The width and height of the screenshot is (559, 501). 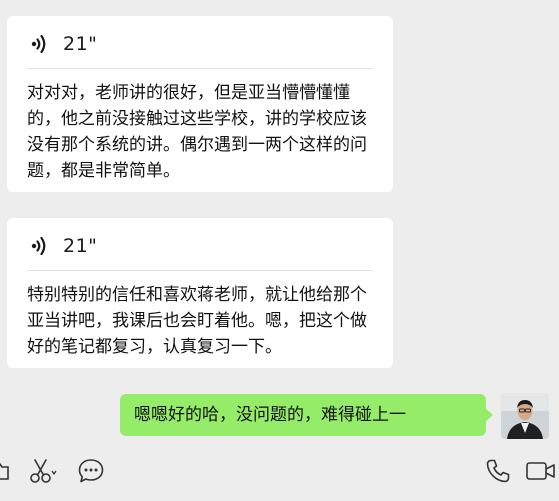 What do you see at coordinates (43, 471) in the screenshot?
I see `scissors-icon` at bounding box center [43, 471].